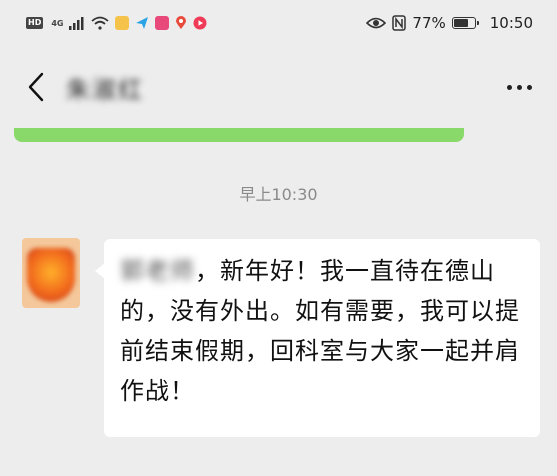 This screenshot has width=557, height=476. I want to click on signal-icon, so click(76, 23).